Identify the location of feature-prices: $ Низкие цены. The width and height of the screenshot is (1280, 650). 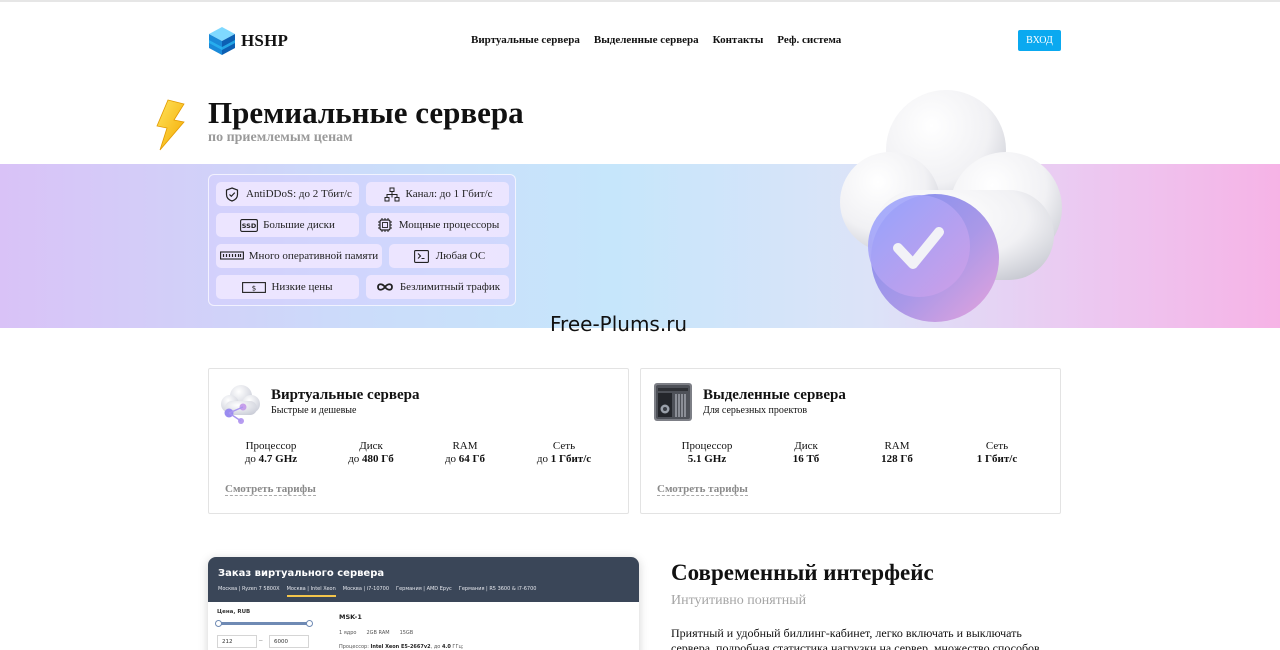
(287, 287).